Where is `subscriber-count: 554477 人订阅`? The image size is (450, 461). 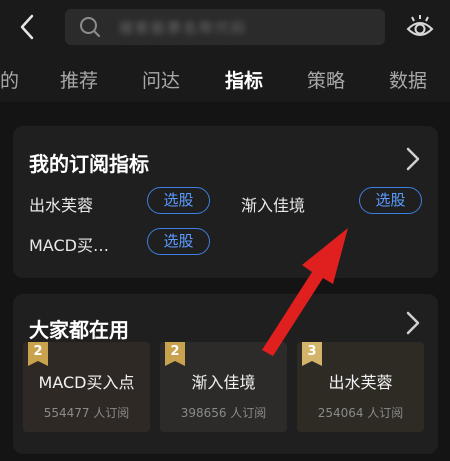 subscriber-count: 554477 人订阅 is located at coordinates (86, 413).